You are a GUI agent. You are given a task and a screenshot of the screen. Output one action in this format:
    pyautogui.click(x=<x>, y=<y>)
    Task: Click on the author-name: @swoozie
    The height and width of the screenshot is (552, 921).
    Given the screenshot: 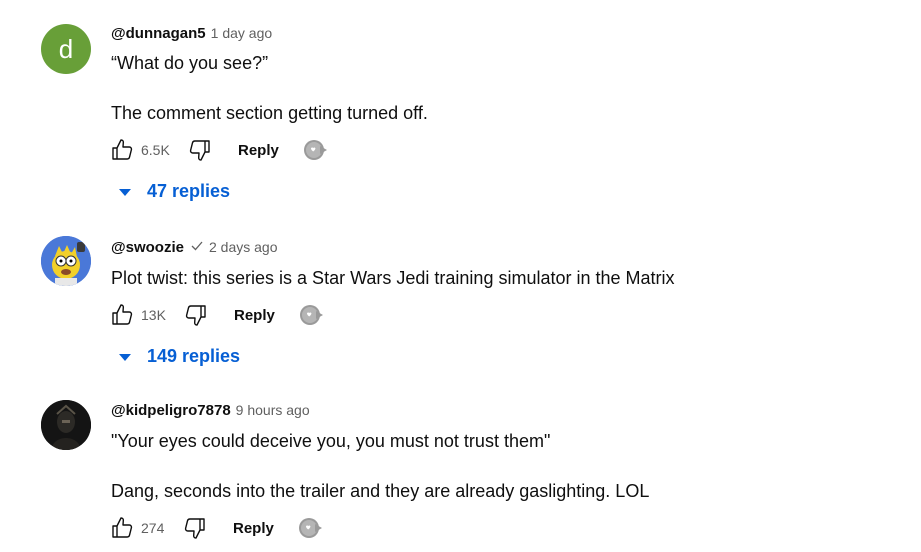 What is the action you would take?
    pyautogui.click(x=147, y=247)
    